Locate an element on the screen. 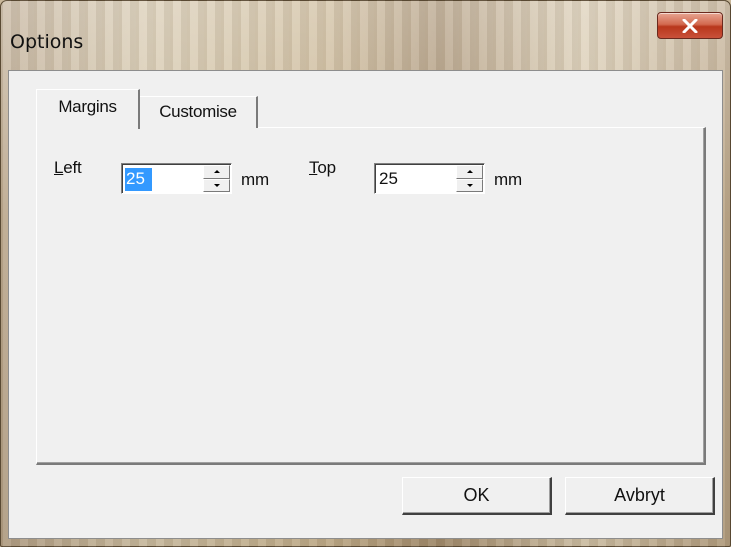 The height and width of the screenshot is (547, 731). top-spin-up-button is located at coordinates (469, 172).